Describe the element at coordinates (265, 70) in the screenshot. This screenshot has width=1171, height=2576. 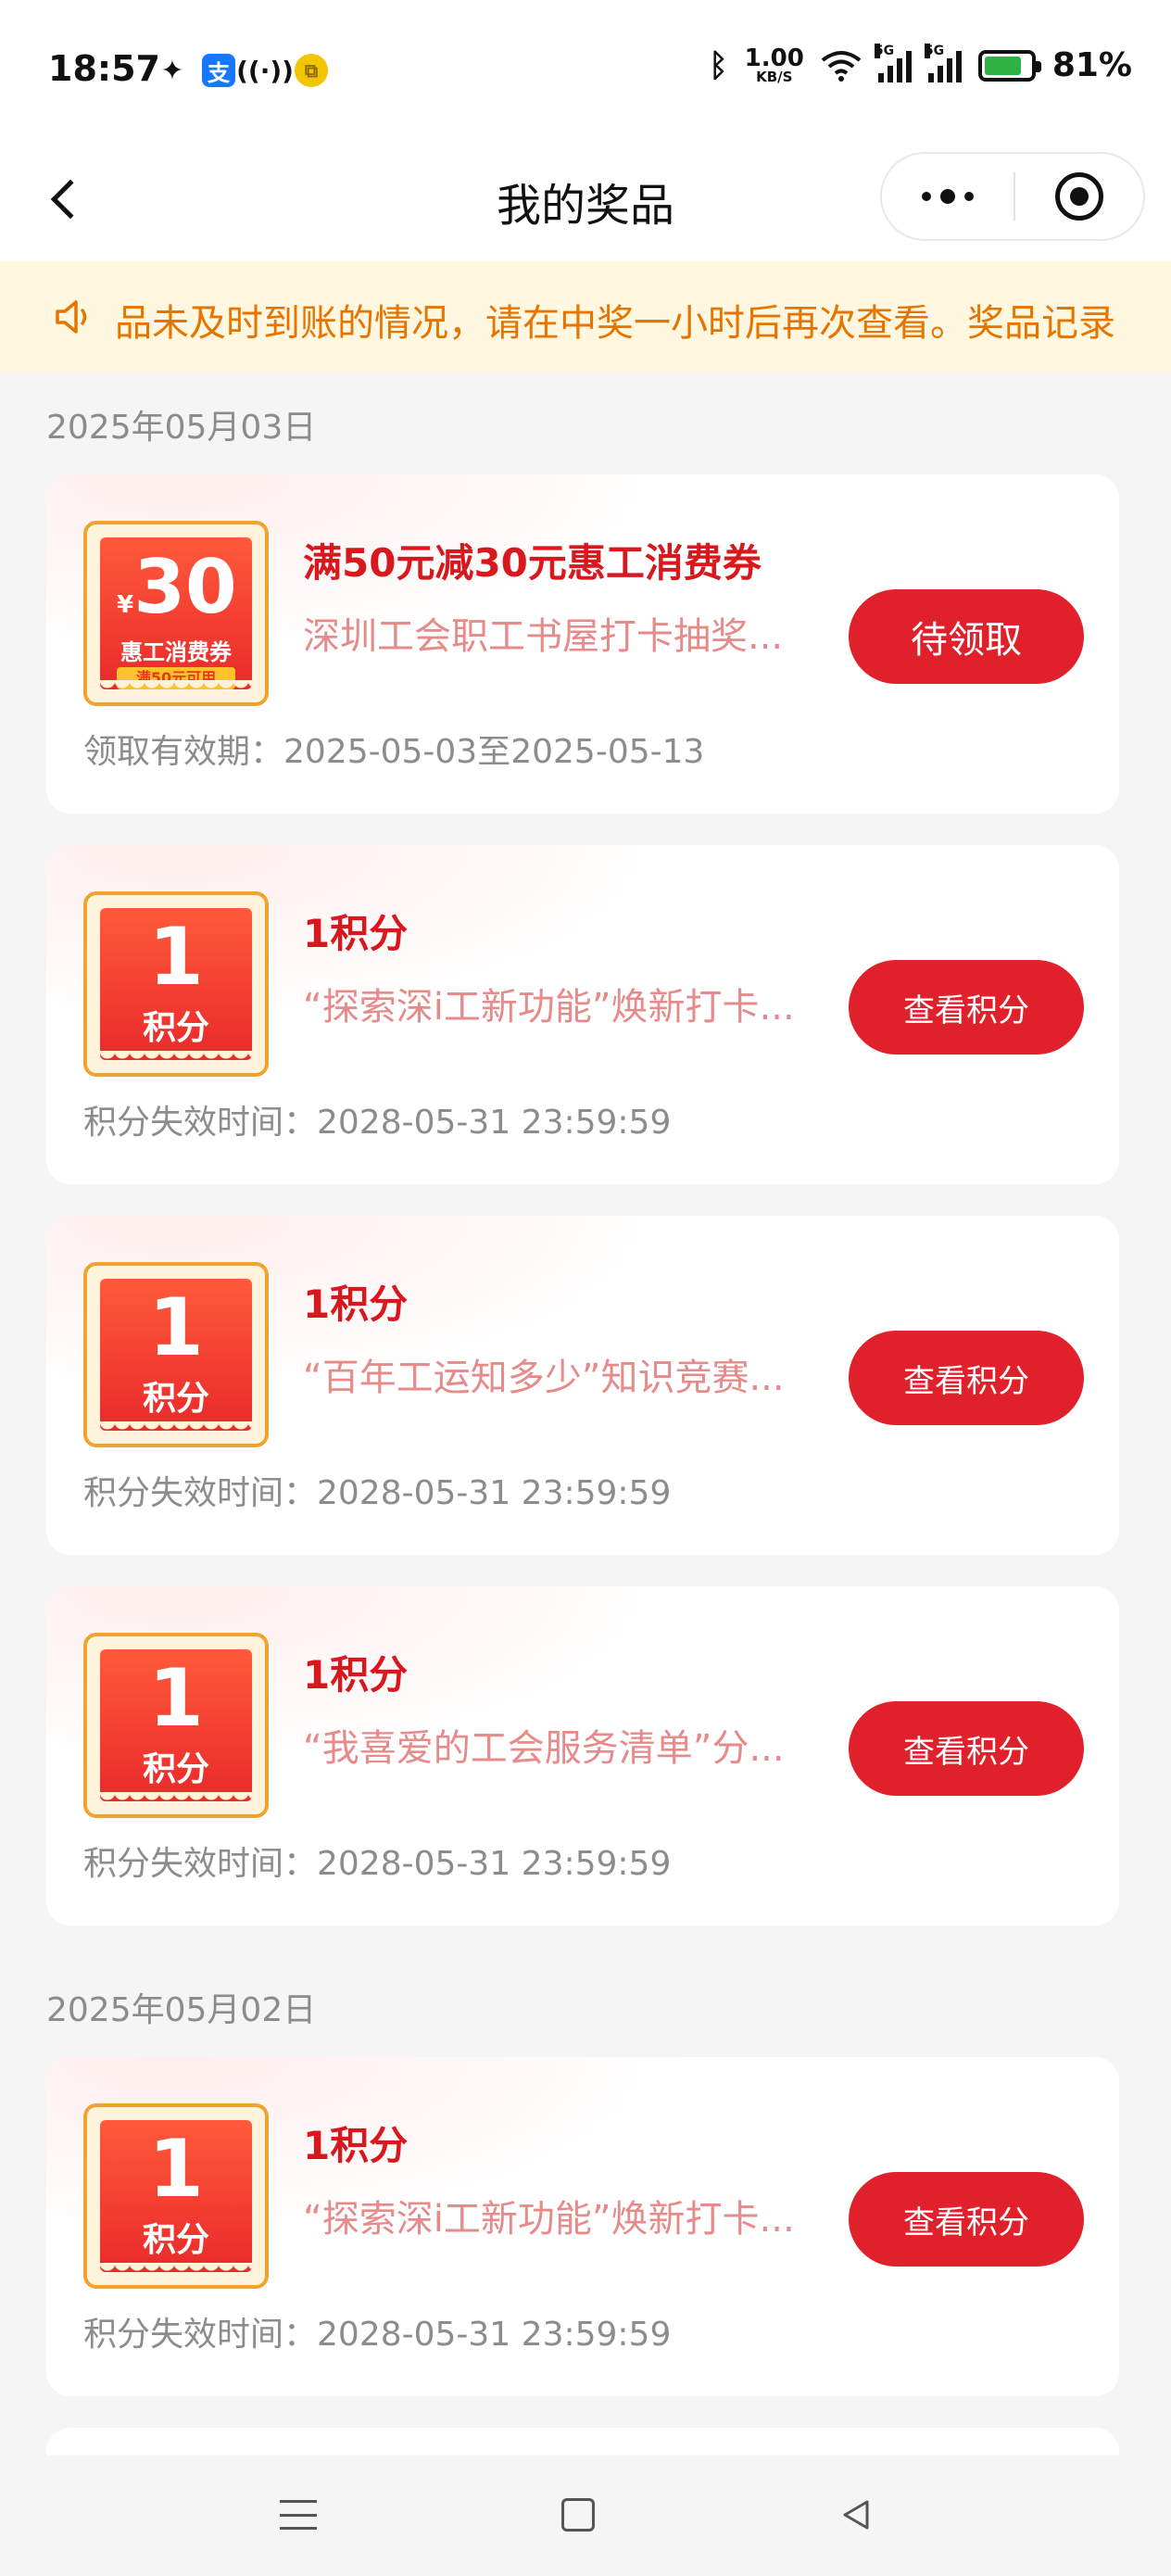
I see `hotspot-icon: ((·))` at that location.